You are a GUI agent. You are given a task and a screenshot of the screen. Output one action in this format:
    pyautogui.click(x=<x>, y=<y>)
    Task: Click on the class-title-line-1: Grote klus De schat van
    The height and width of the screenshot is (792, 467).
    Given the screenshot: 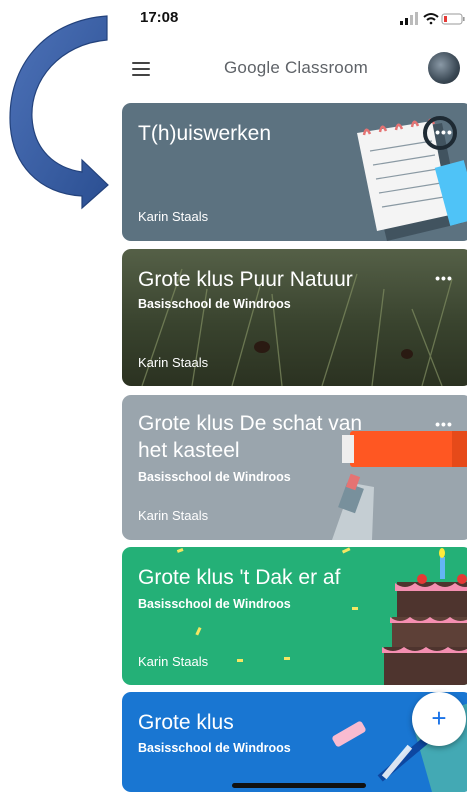 What is the action you would take?
    pyautogui.click(x=250, y=423)
    